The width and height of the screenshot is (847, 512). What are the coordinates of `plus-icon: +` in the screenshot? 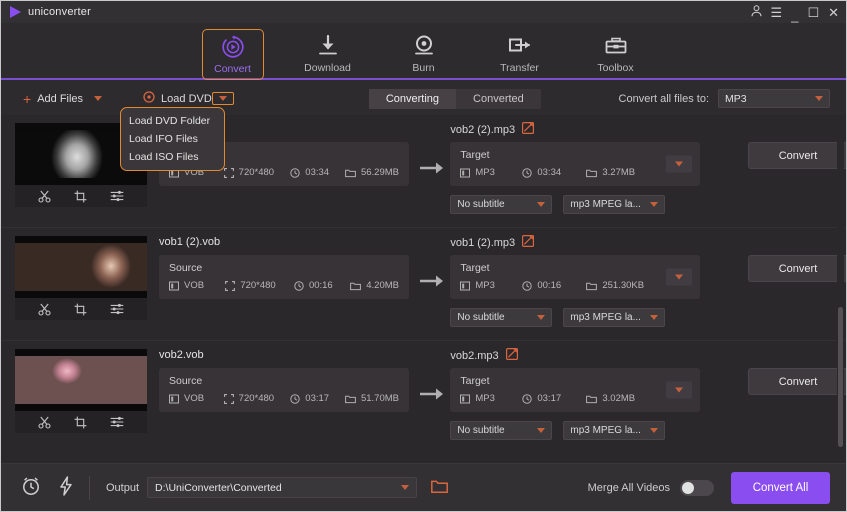 It's located at (27, 98).